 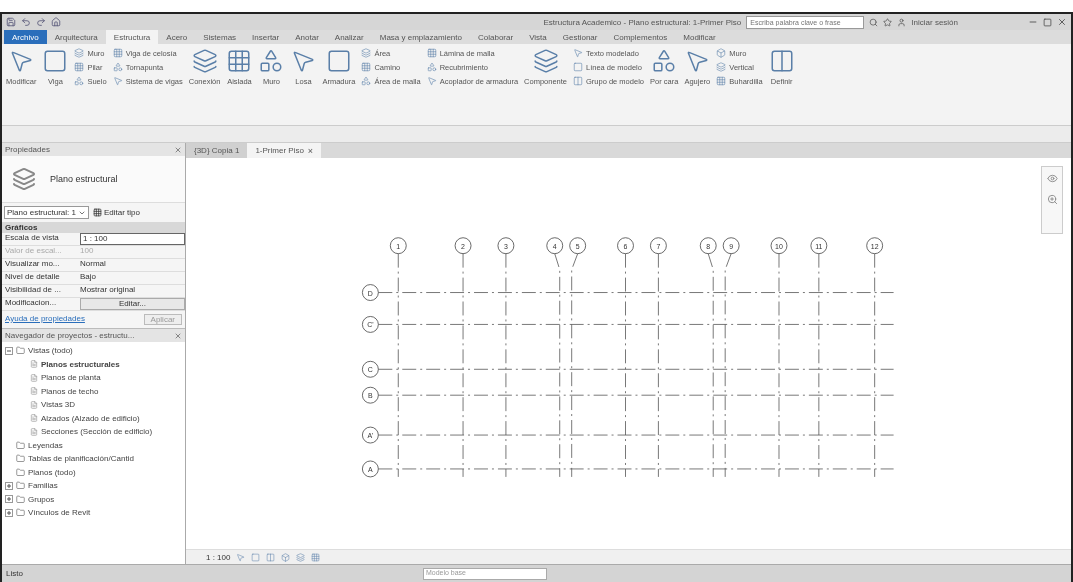 What do you see at coordinates (177, 37) in the screenshot?
I see `ribbon-tab: Acero` at bounding box center [177, 37].